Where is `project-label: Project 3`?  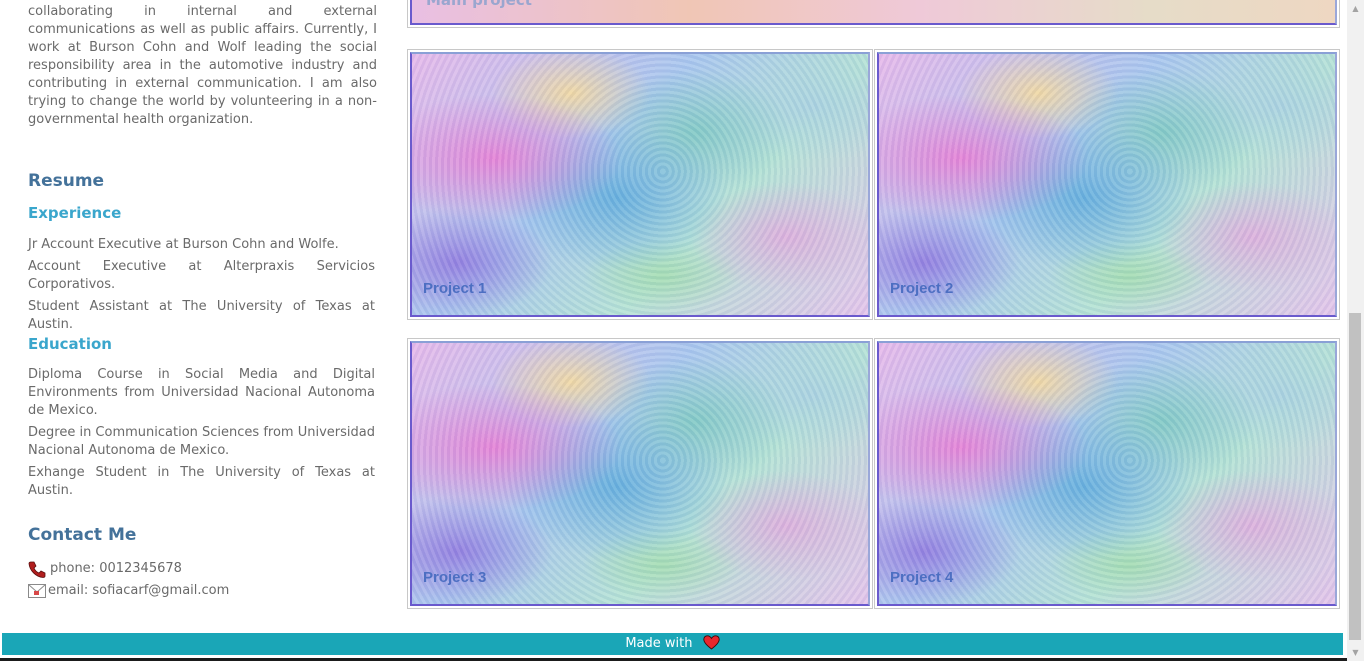
project-label: Project 3 is located at coordinates (455, 577).